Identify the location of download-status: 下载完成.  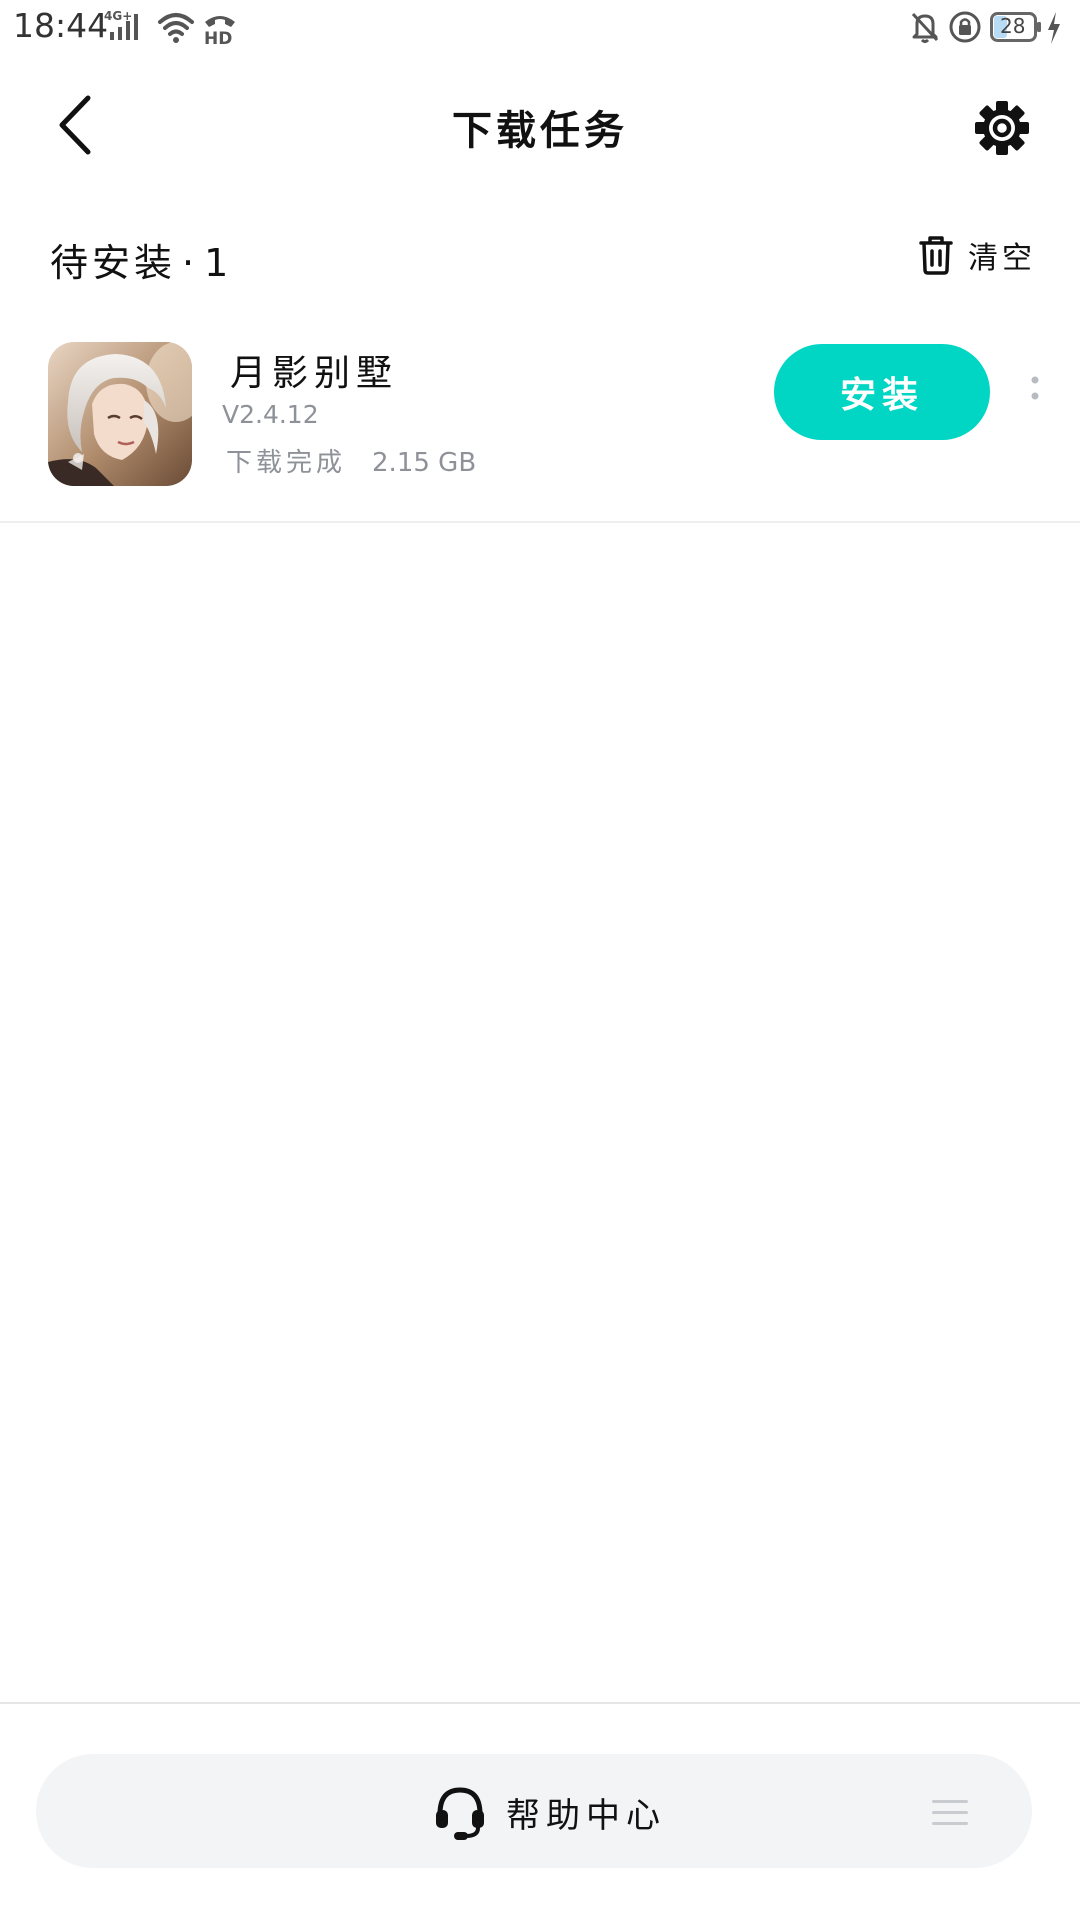
(286, 463).